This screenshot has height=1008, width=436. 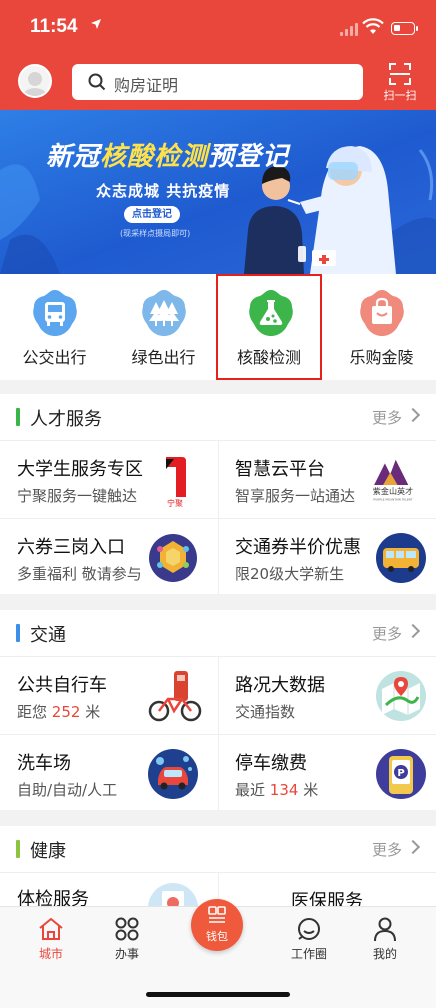 I want to click on quick-link-shopping: 乐购金陵, so click(x=381, y=327).